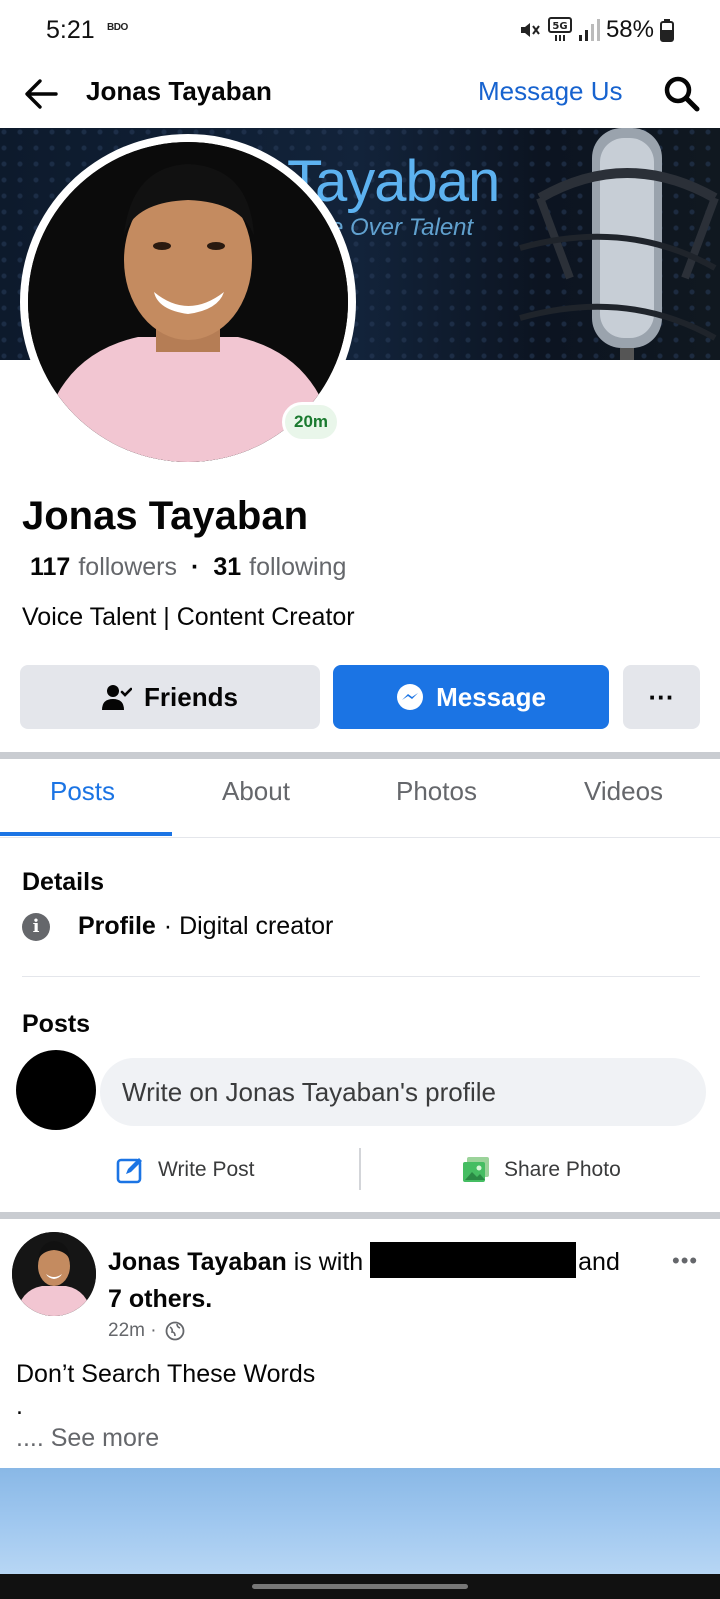 Image resolution: width=720 pixels, height=1599 pixels. Describe the element at coordinates (682, 94) in the screenshot. I see `search-icon` at that location.